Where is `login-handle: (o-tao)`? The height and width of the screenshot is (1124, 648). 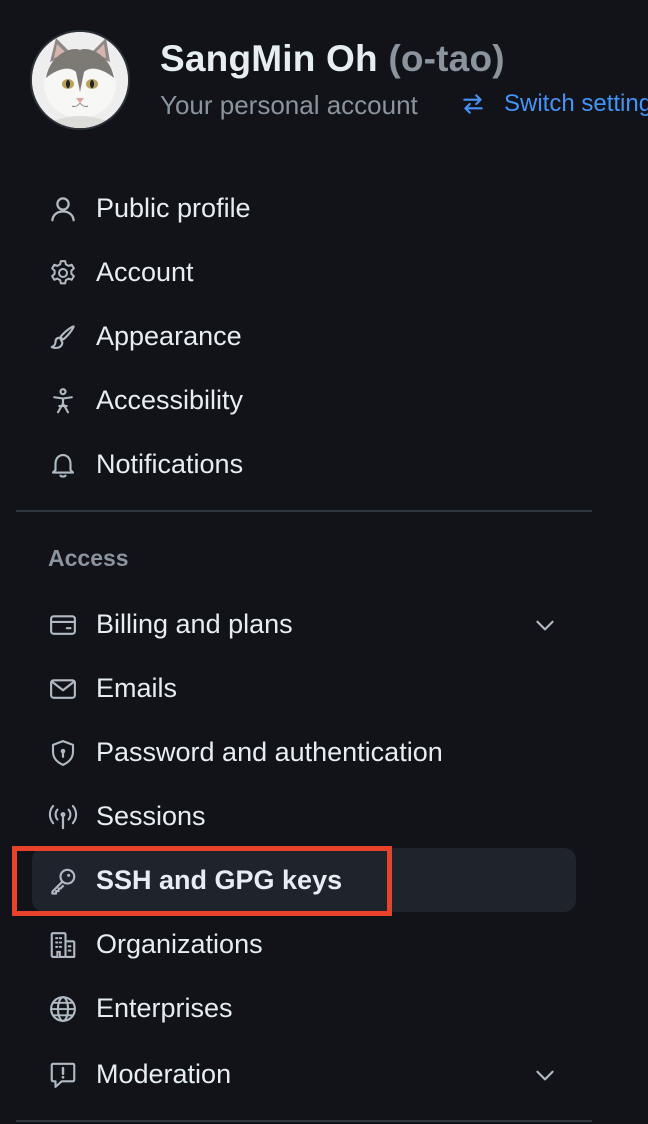 login-handle: (o-tao) is located at coordinates (446, 58).